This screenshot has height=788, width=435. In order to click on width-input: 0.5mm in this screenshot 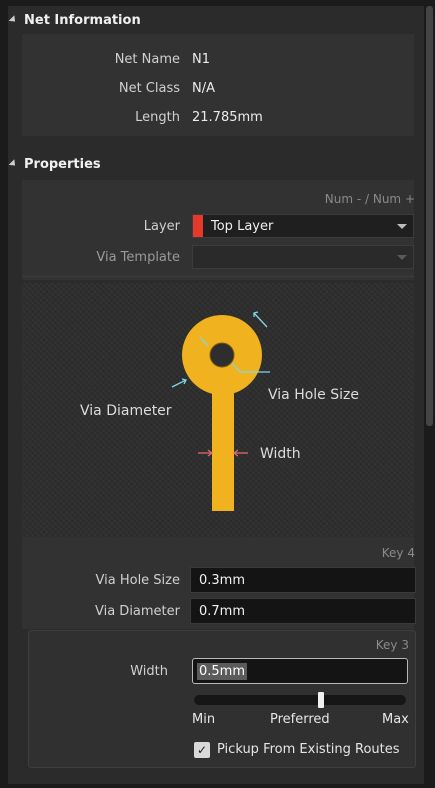, I will do `click(300, 671)`.